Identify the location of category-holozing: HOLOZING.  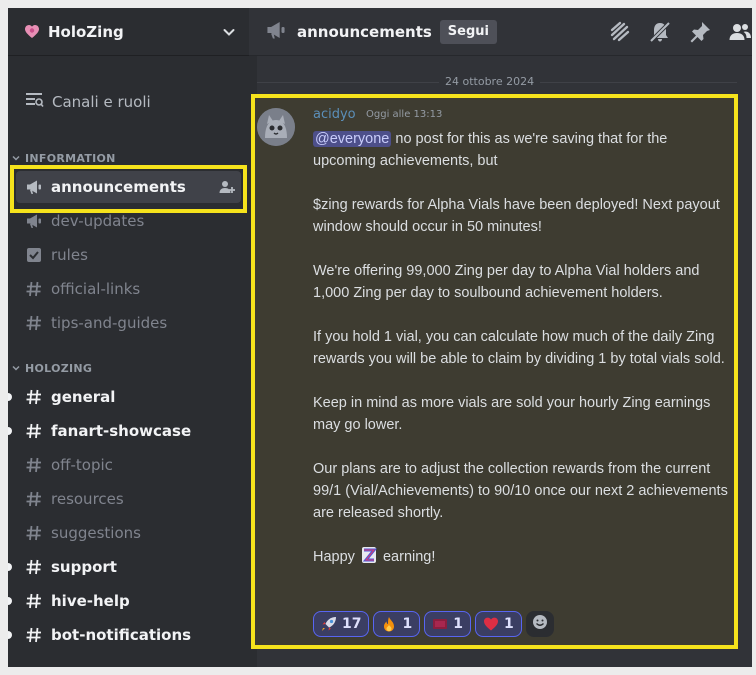
(52, 368).